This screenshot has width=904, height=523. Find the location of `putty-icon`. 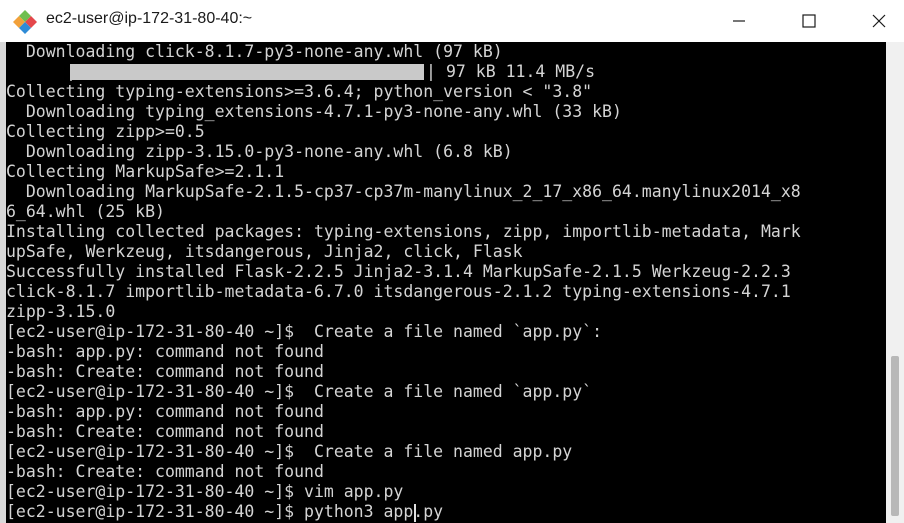

putty-icon is located at coordinates (25, 22).